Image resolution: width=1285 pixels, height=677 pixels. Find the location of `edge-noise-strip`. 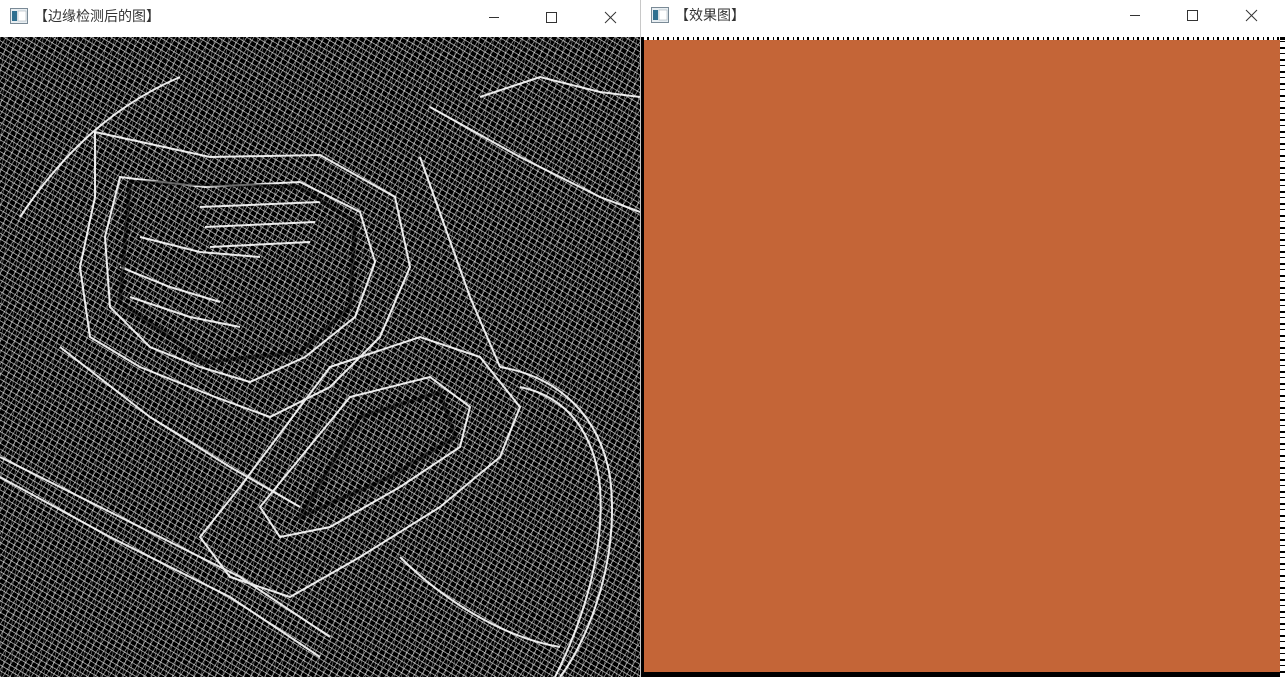

edge-noise-strip is located at coordinates (1282, 358).